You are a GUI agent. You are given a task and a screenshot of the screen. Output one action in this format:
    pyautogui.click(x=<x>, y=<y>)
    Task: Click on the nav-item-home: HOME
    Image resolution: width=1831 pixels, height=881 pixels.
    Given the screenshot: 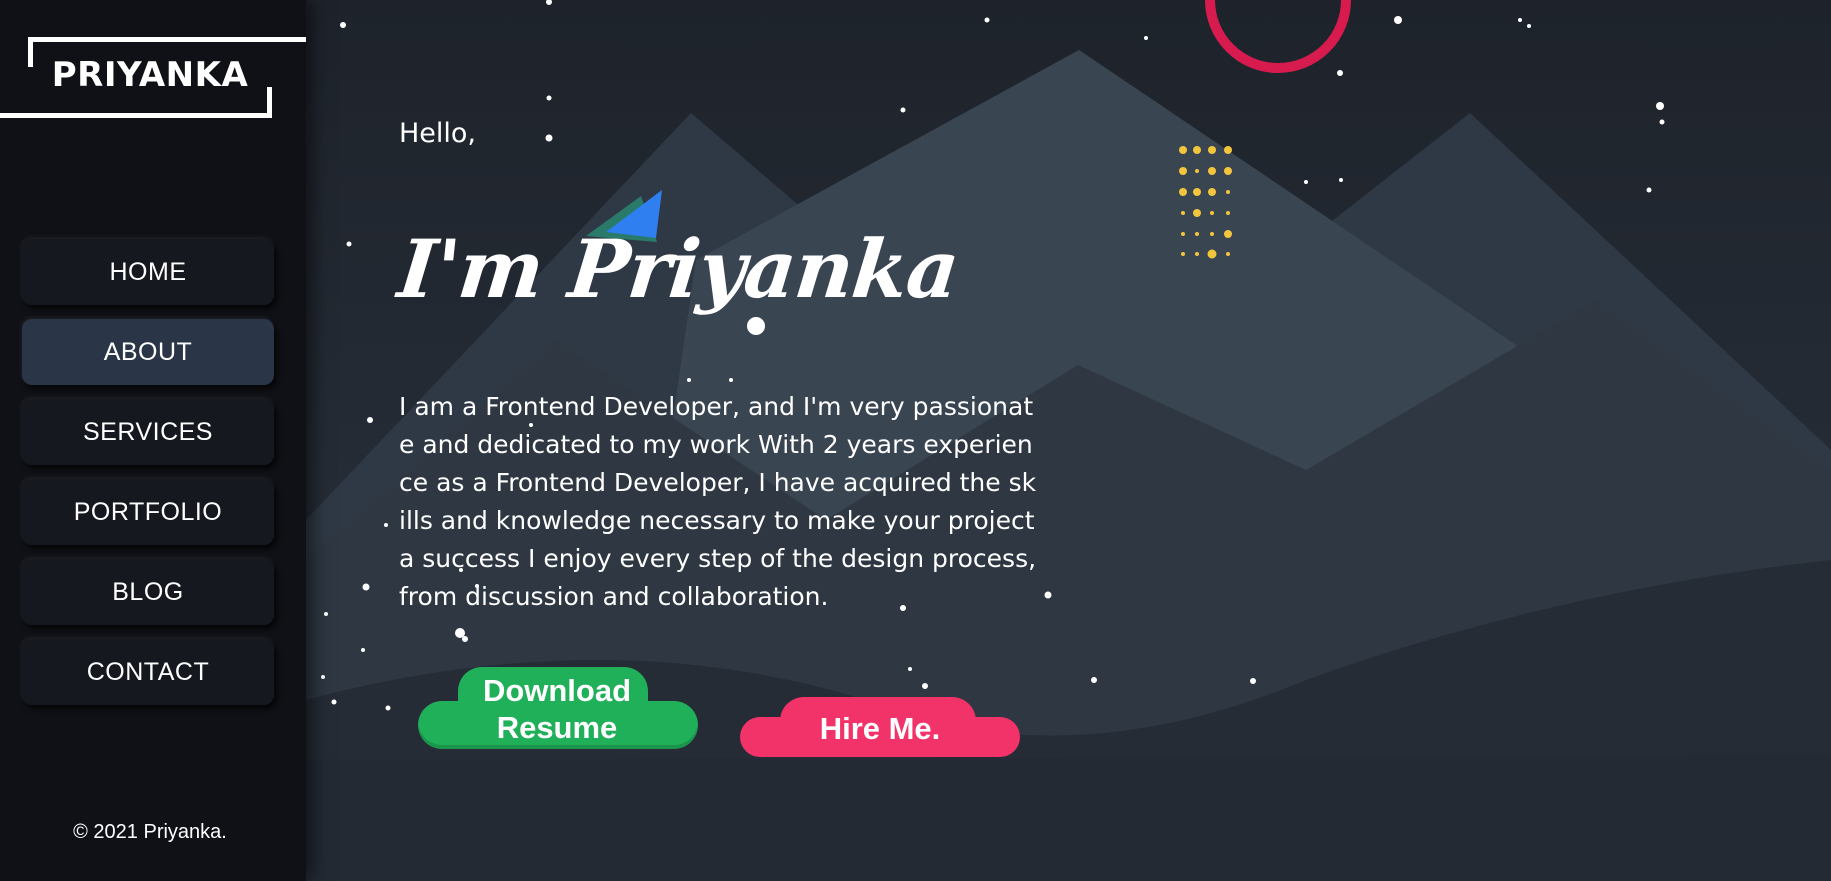 What is the action you would take?
    pyautogui.click(x=148, y=272)
    